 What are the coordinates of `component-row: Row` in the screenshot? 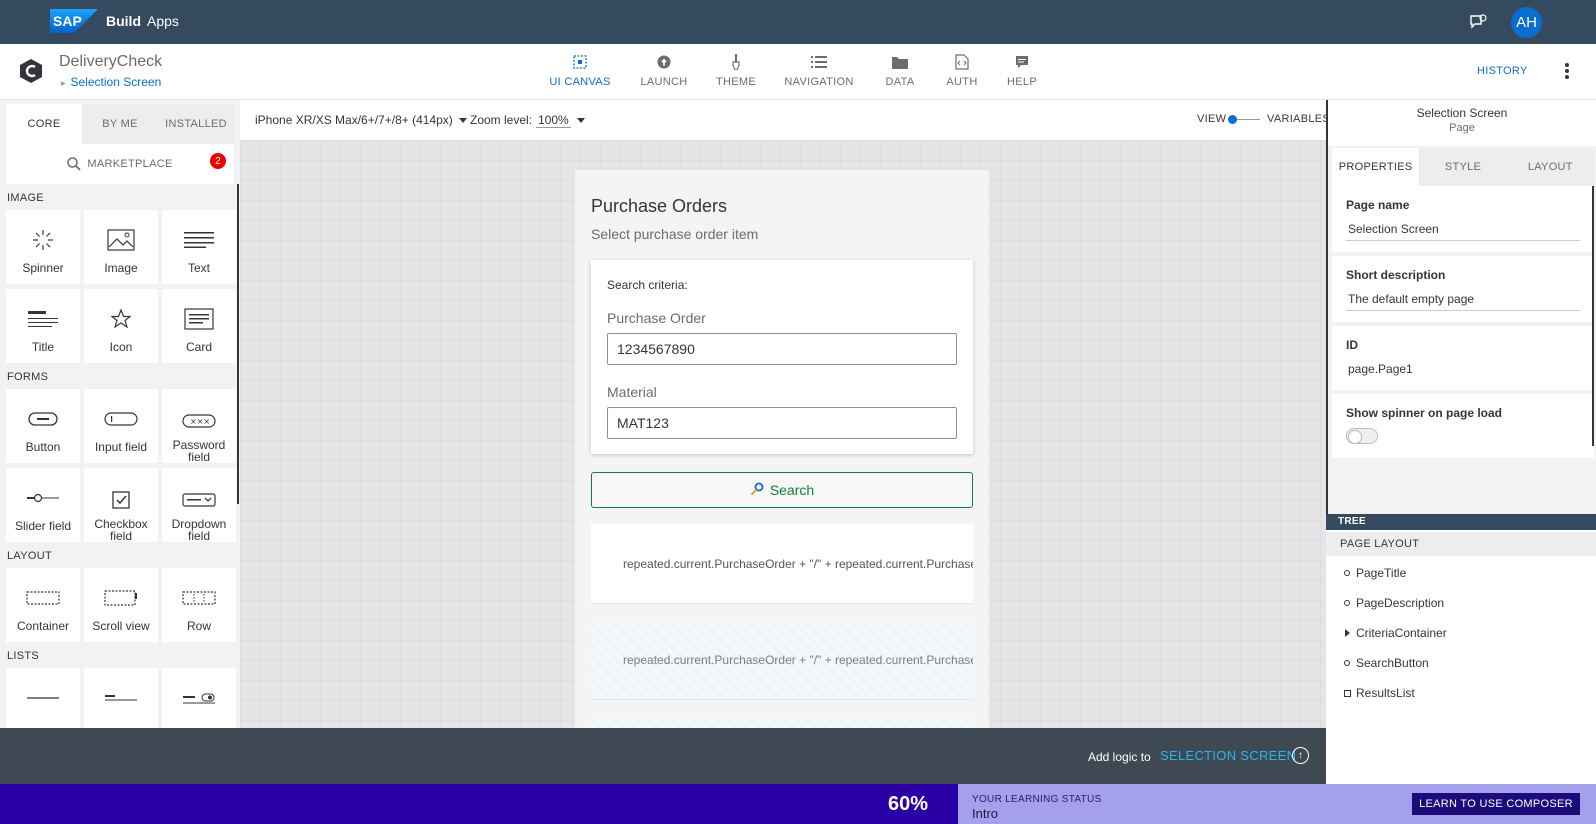 It's located at (199, 605).